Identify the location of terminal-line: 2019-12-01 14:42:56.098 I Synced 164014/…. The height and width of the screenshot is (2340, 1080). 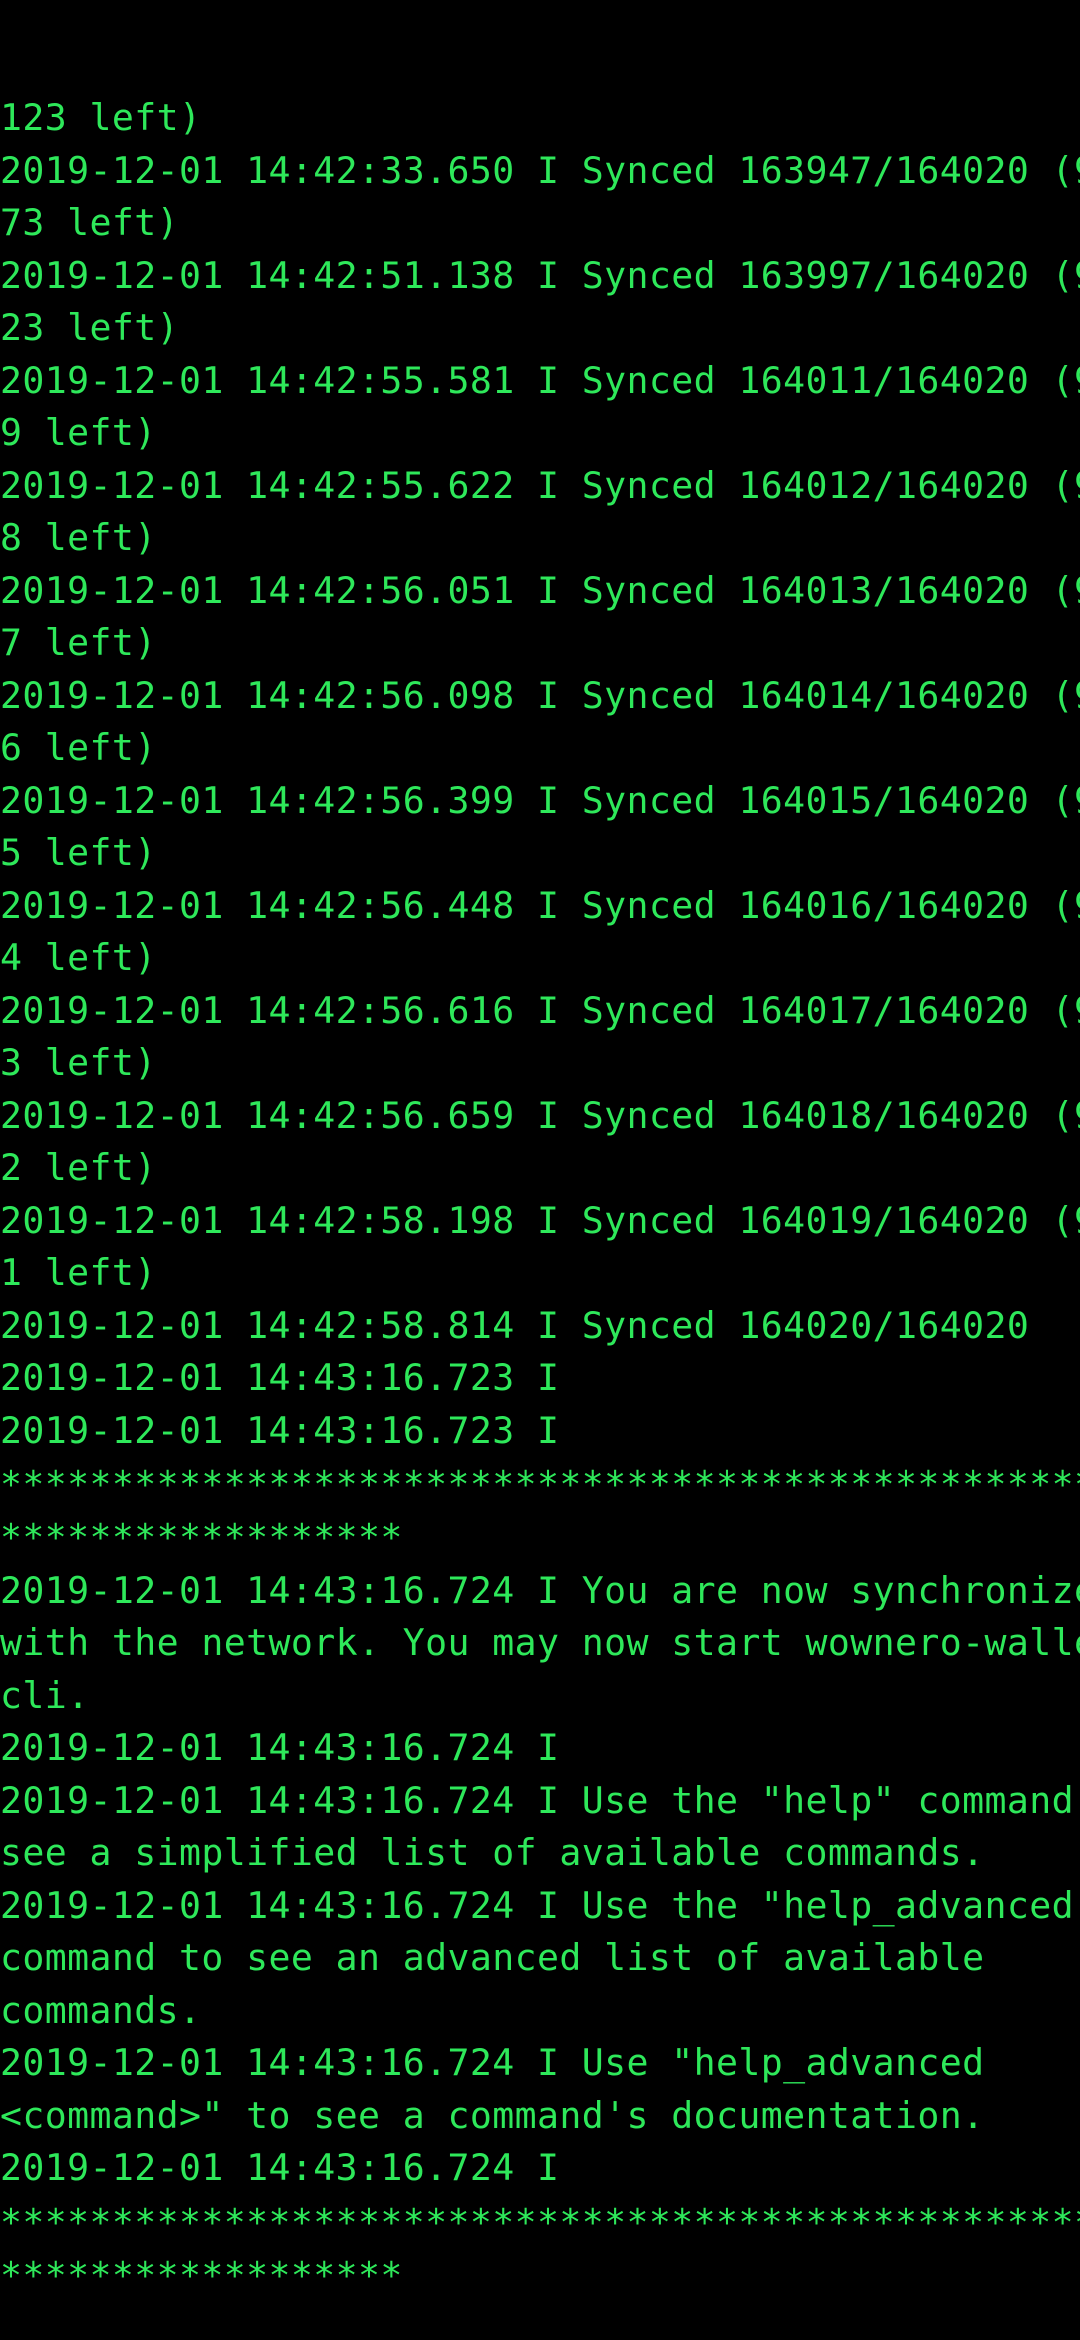
(540, 695).